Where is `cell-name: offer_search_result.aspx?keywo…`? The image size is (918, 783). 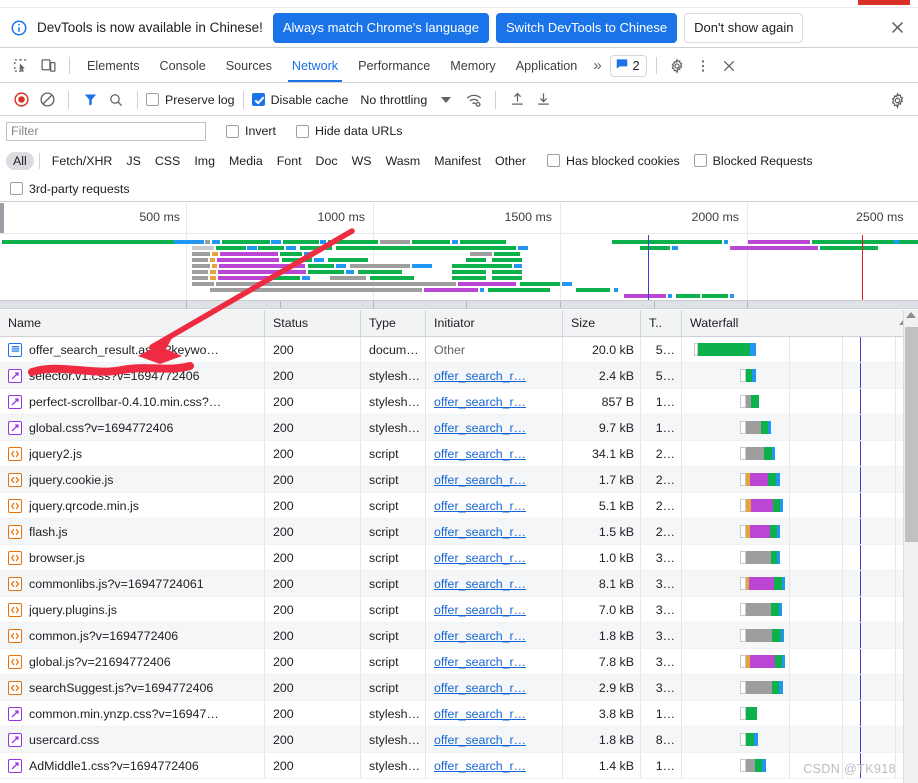 cell-name: offer_search_result.aspx?keywo… is located at coordinates (132, 349).